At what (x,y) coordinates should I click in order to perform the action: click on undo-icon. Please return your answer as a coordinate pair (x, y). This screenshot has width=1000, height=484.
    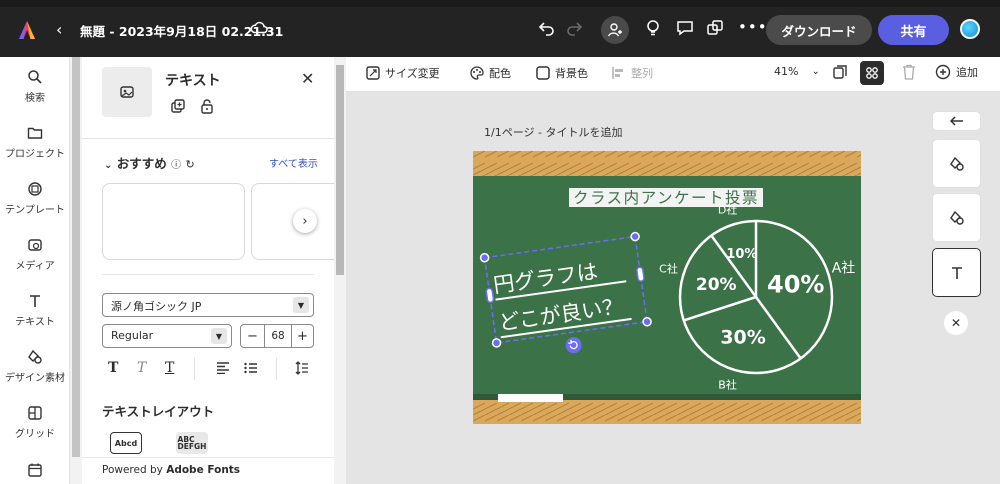
    Looking at the image, I should click on (547, 29).